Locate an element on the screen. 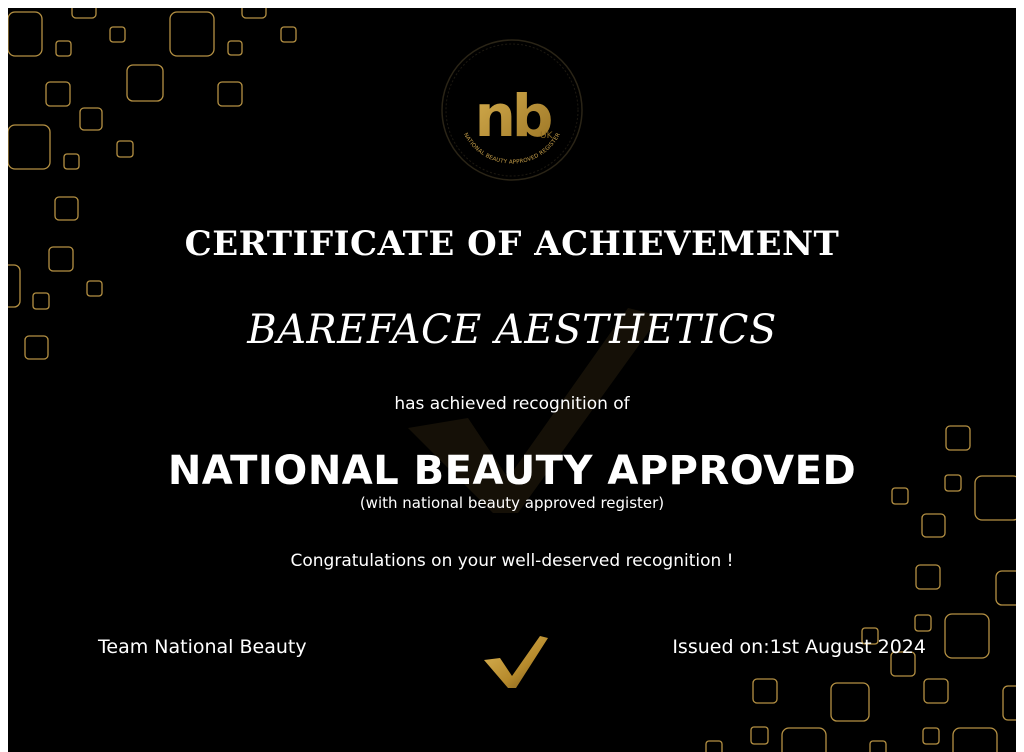 The width and height of the screenshot is (1024, 752). award-title: NATIONAL BEAUTY APPROVED is located at coordinates (512, 471).